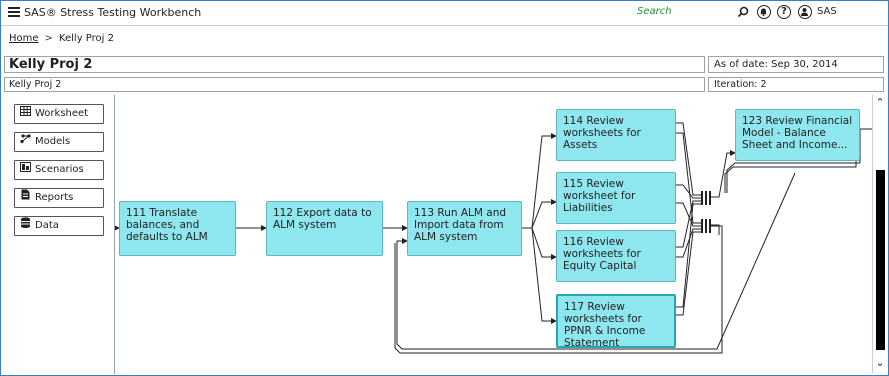 Image resolution: width=889 pixels, height=376 pixels. What do you see at coordinates (805, 12) in the screenshot?
I see `user-avatar-icon` at bounding box center [805, 12].